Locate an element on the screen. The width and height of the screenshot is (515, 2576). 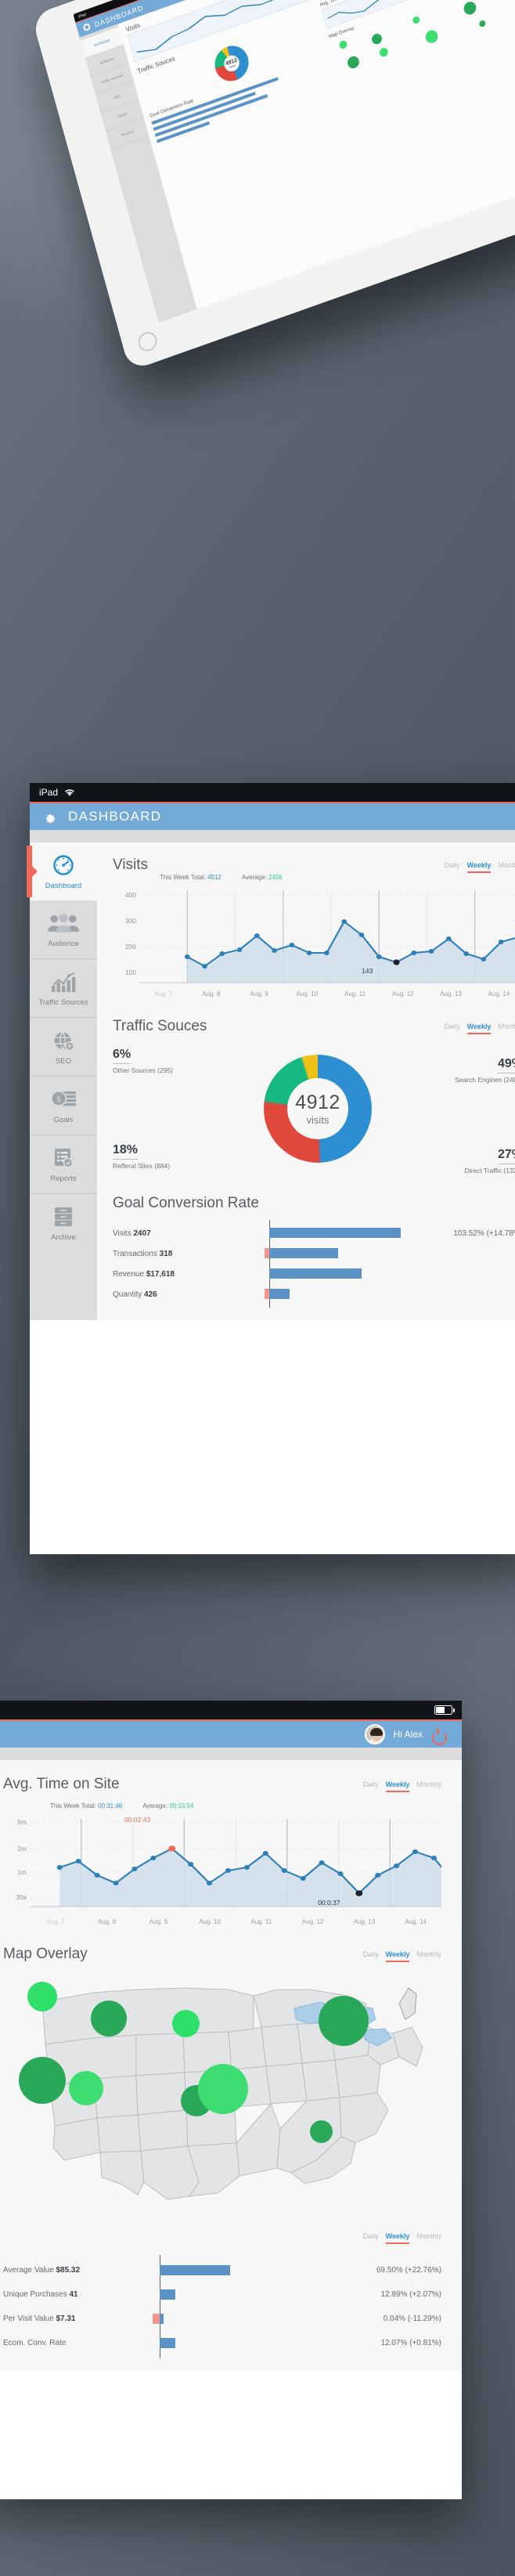
globe-icon is located at coordinates (63, 1040).